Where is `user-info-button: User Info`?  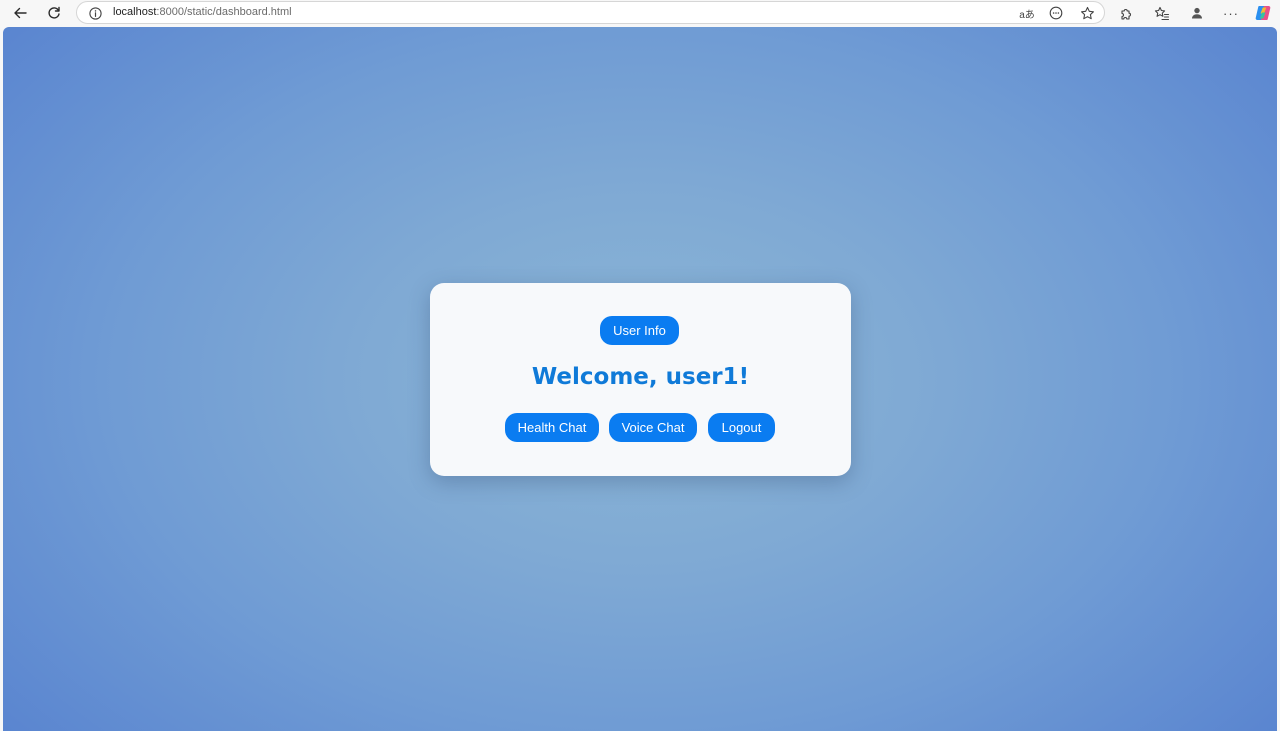 user-info-button: User Info is located at coordinates (639, 330).